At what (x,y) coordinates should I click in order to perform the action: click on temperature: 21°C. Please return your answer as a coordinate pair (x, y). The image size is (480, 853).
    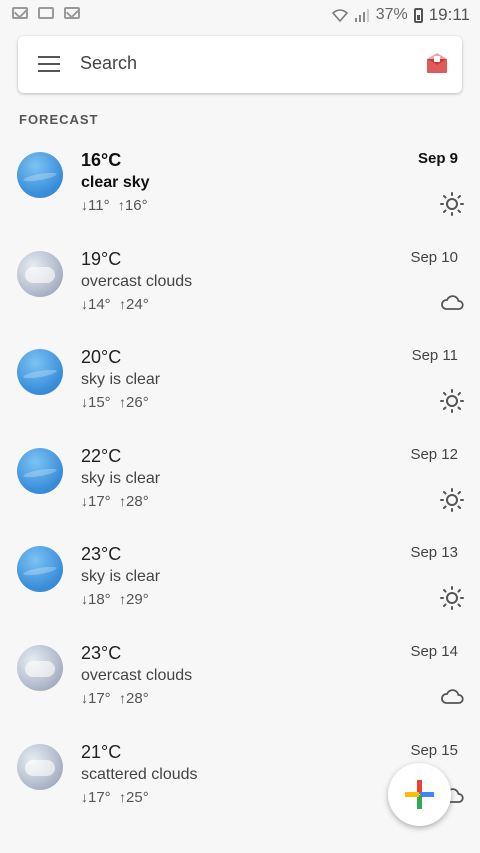
    Looking at the image, I should click on (101, 751).